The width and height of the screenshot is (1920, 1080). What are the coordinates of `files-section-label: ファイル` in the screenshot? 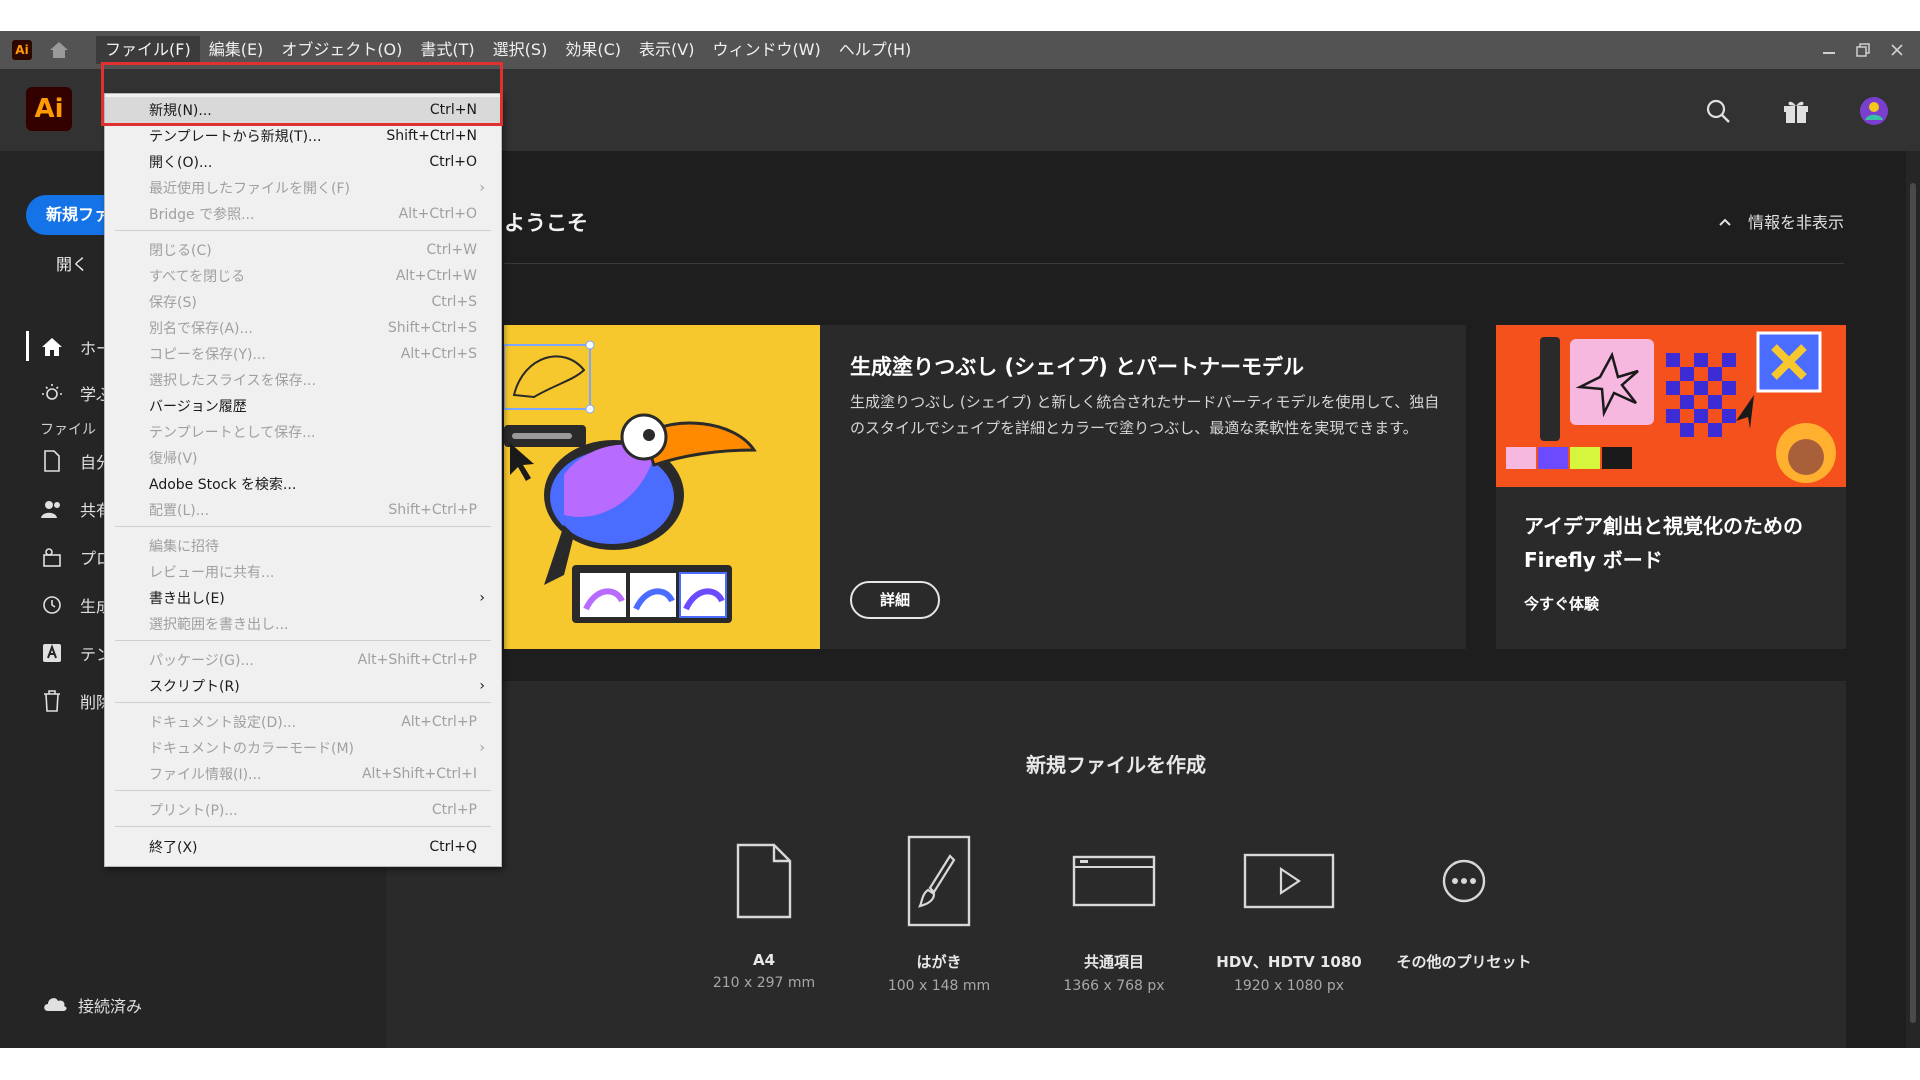 It's located at (68, 430).